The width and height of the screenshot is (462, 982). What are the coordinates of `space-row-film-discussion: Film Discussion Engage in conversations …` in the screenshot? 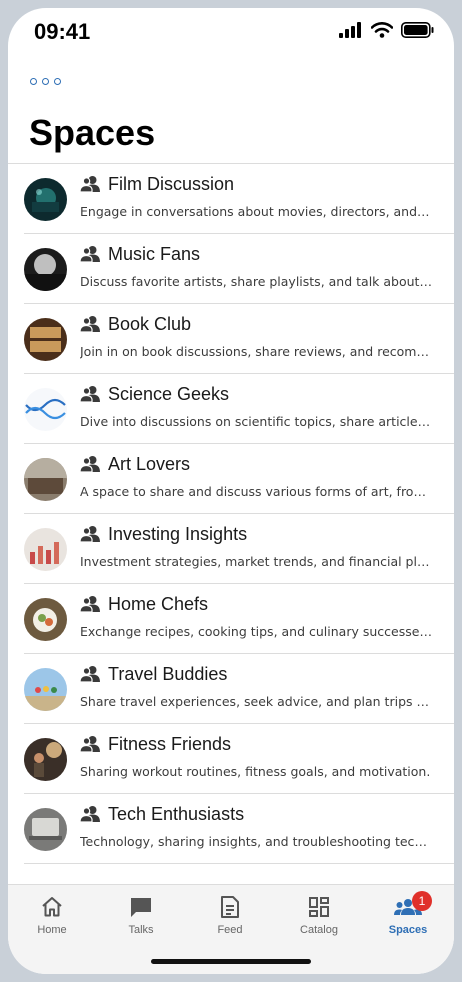 It's located at (231, 199).